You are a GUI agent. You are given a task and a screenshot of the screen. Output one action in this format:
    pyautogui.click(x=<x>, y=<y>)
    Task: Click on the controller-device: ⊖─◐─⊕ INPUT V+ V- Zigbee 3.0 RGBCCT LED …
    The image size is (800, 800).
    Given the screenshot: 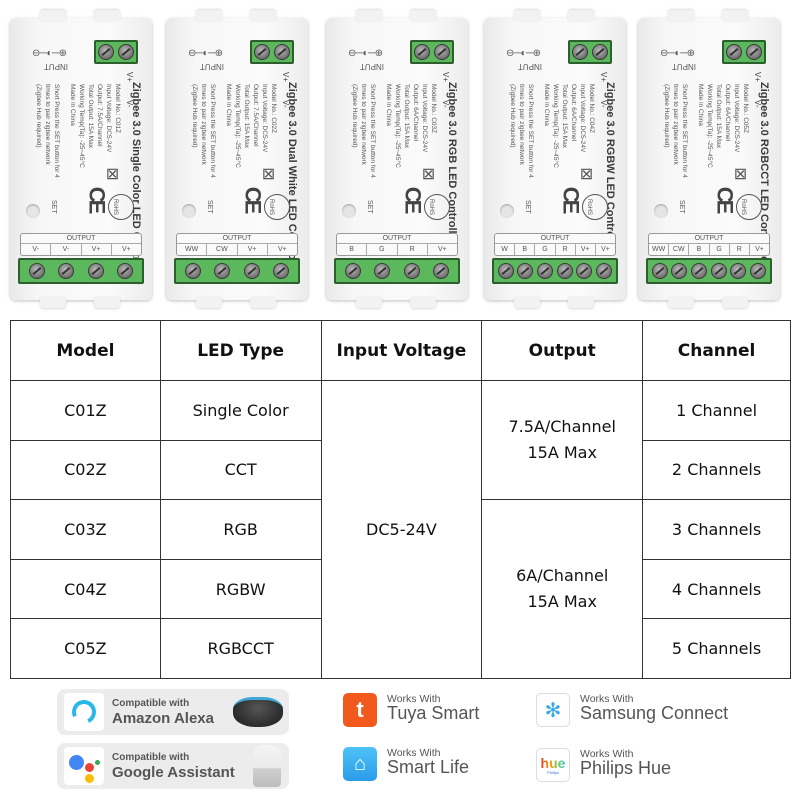 What is the action you would take?
    pyautogui.click(x=709, y=159)
    